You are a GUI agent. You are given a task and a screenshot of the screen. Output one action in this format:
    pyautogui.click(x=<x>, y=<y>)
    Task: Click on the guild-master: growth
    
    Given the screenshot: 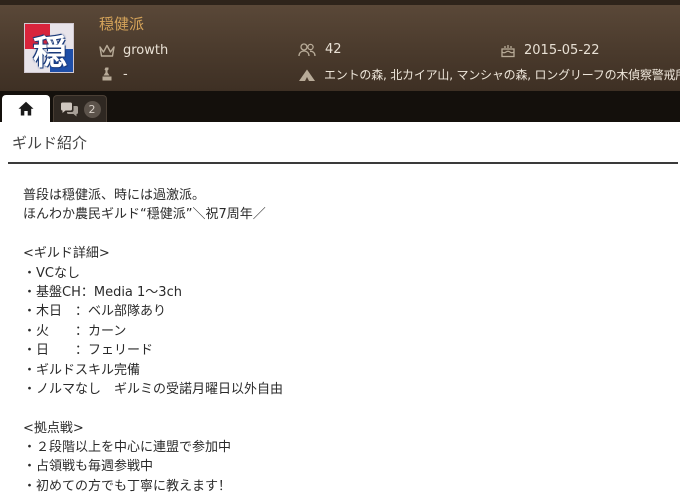 What is the action you would take?
    pyautogui.click(x=133, y=50)
    